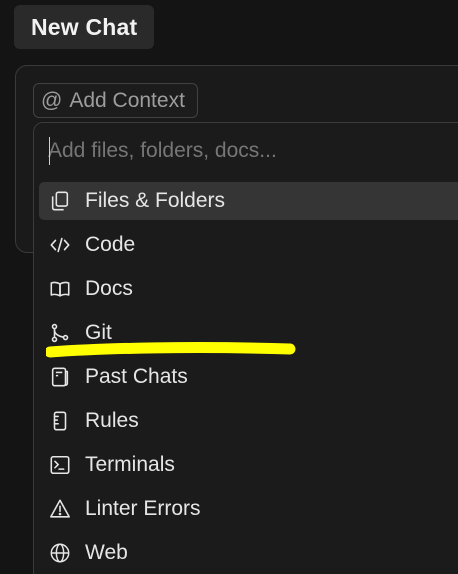 This screenshot has width=458, height=574. Describe the element at coordinates (109, 288) in the screenshot. I see `menu-item-label: Docs` at that location.